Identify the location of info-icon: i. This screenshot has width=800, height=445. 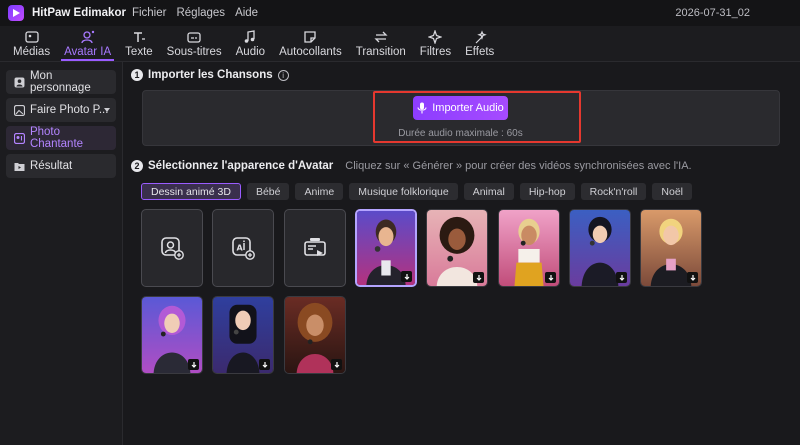
(283, 75).